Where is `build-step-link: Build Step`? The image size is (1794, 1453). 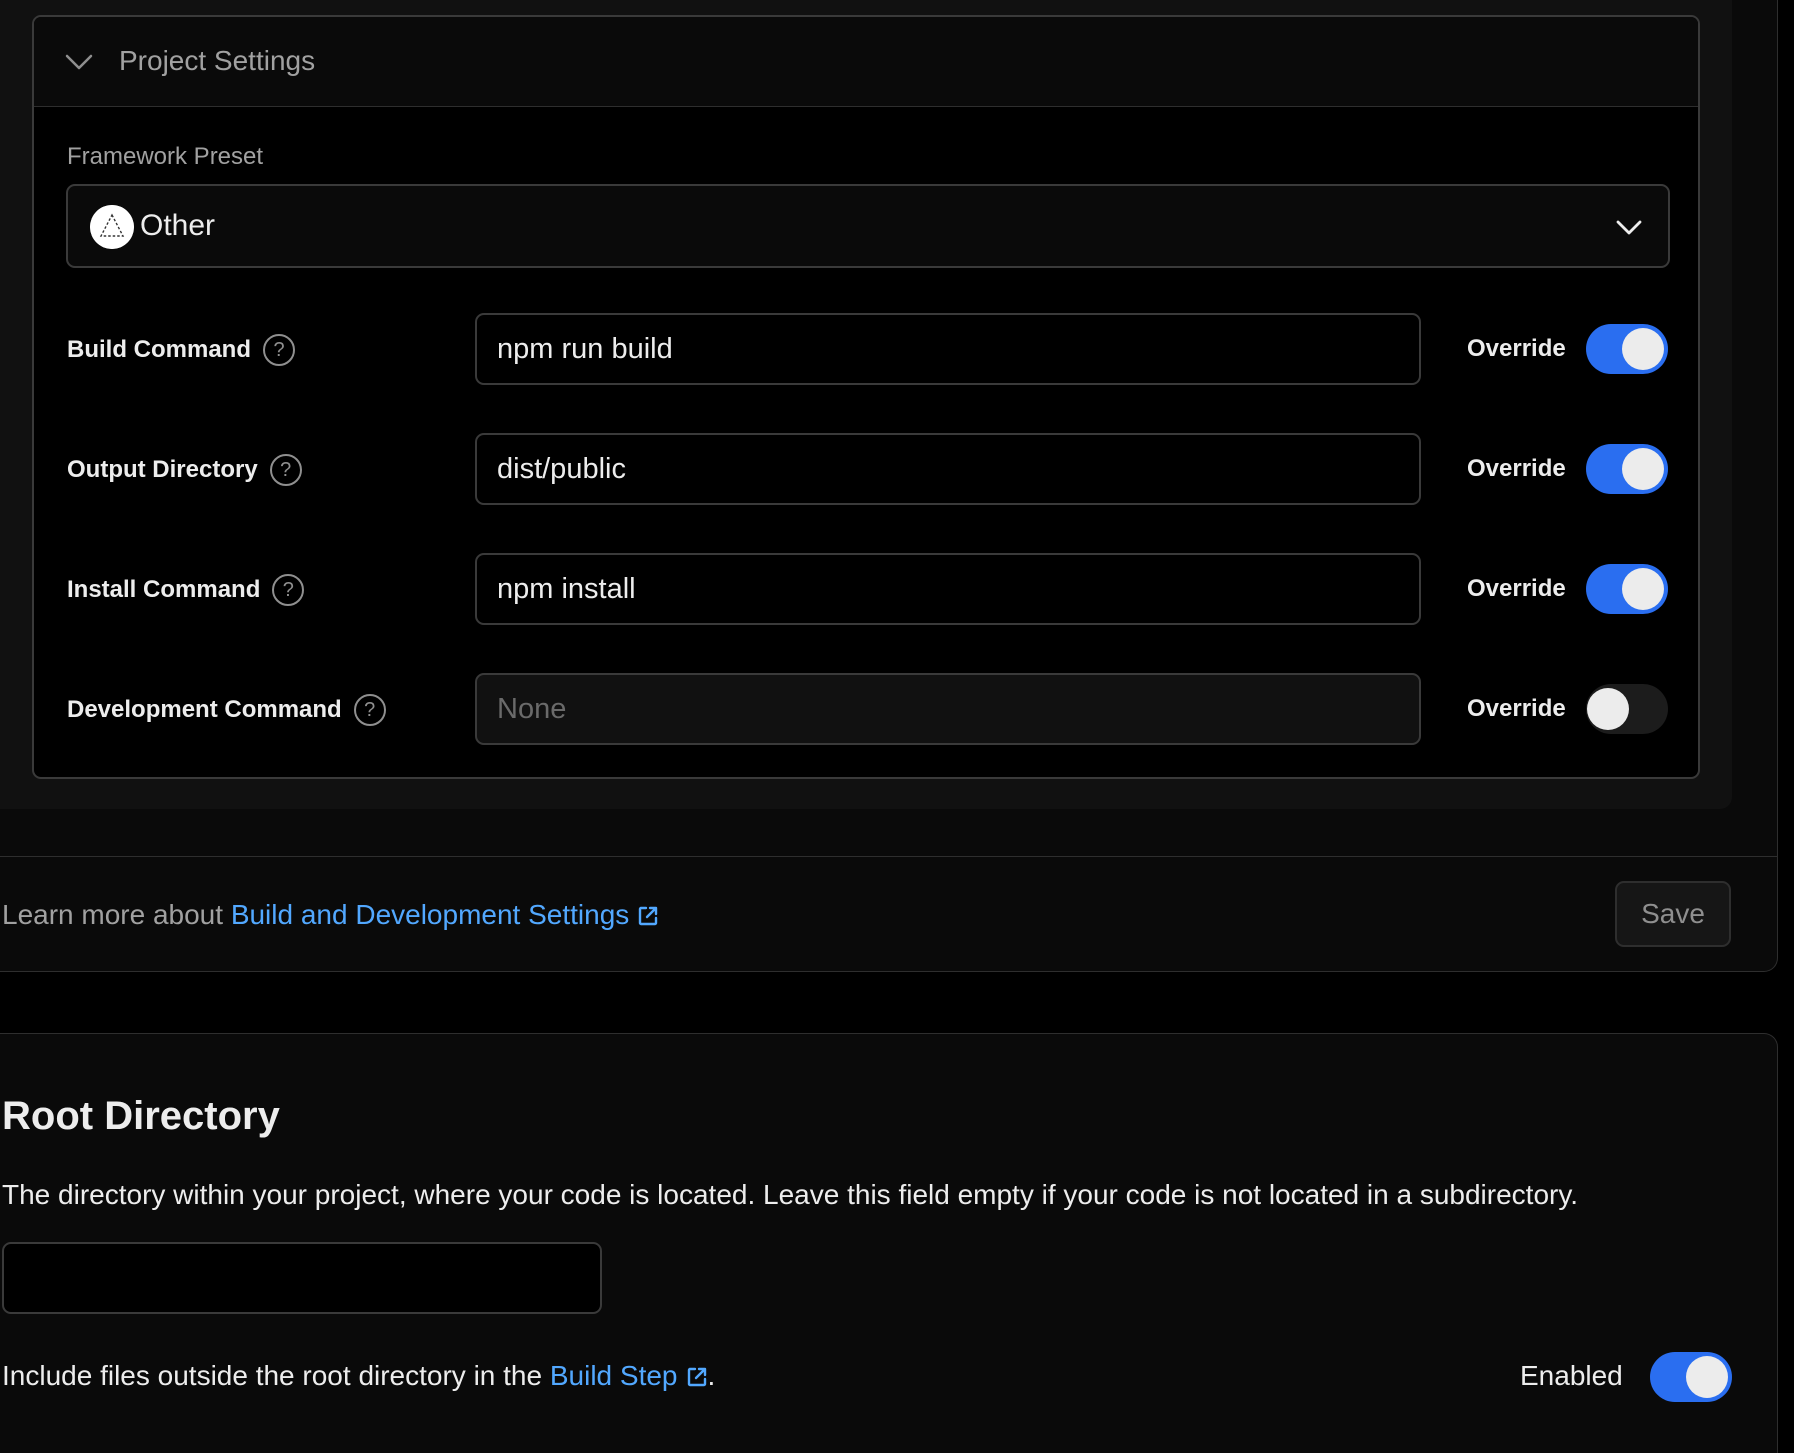
build-step-link: Build Step is located at coordinates (629, 1375).